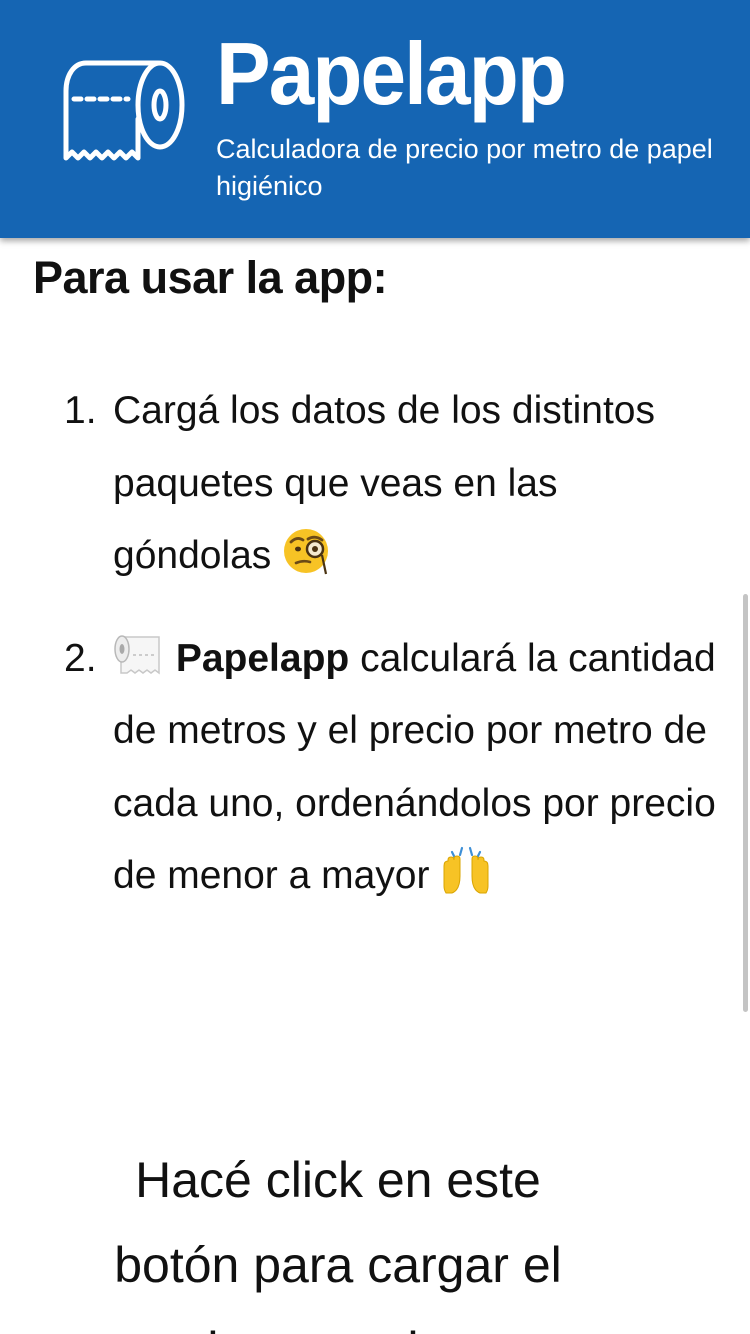  I want to click on raising-hands-emoji, so click(466, 870).